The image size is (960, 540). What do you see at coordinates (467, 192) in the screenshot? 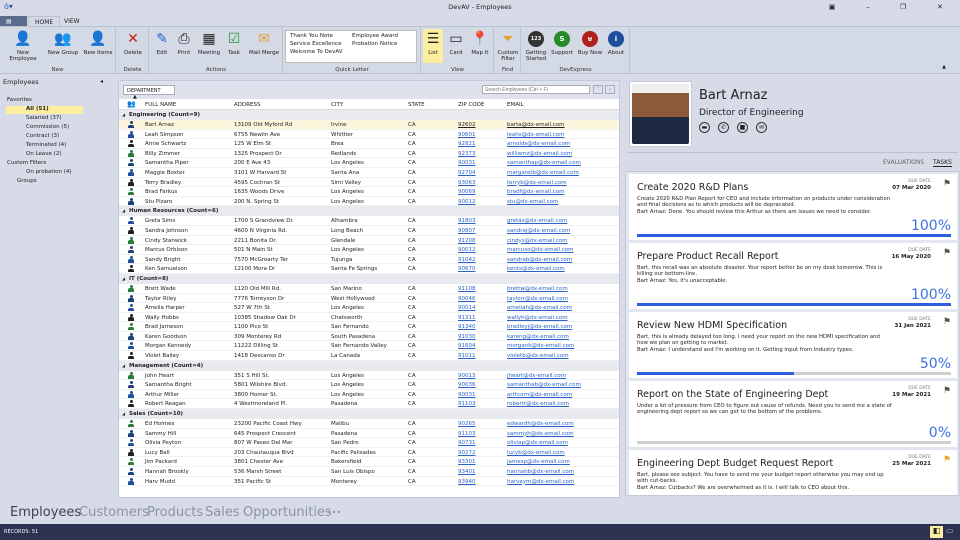
I see `zip-code-cell: 90069` at bounding box center [467, 192].